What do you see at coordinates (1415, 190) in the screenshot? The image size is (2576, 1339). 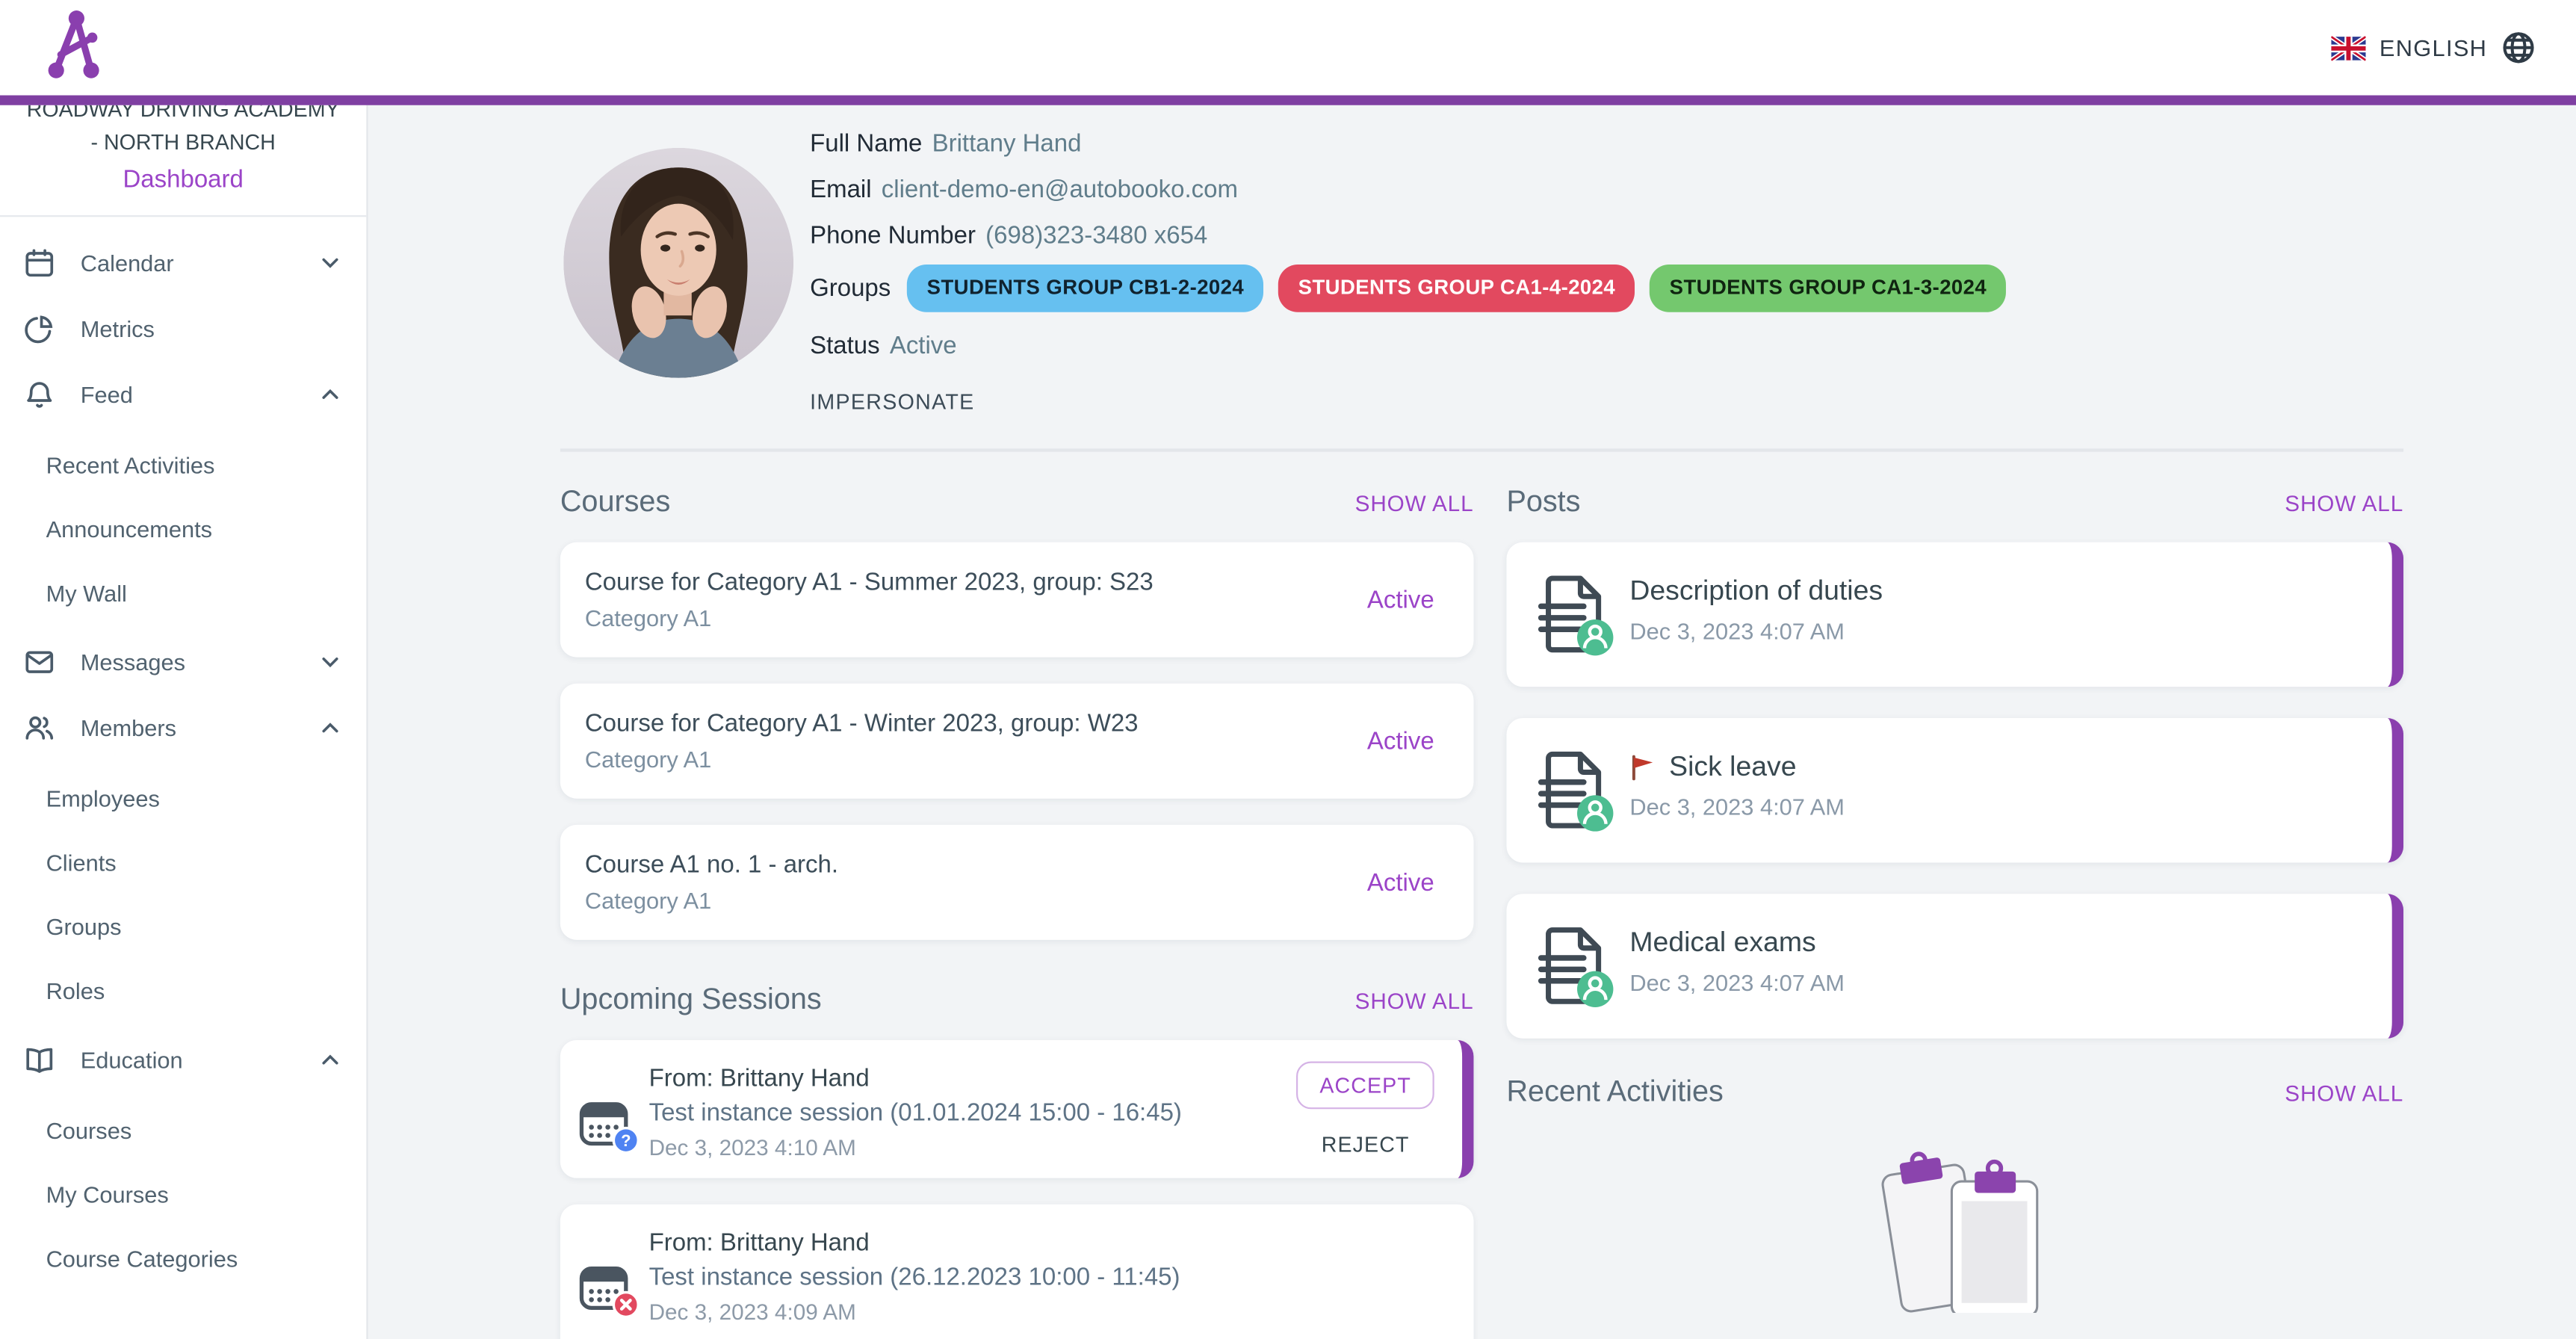 I see `email-row: Email client-demo-en@autobooko.com` at bounding box center [1415, 190].